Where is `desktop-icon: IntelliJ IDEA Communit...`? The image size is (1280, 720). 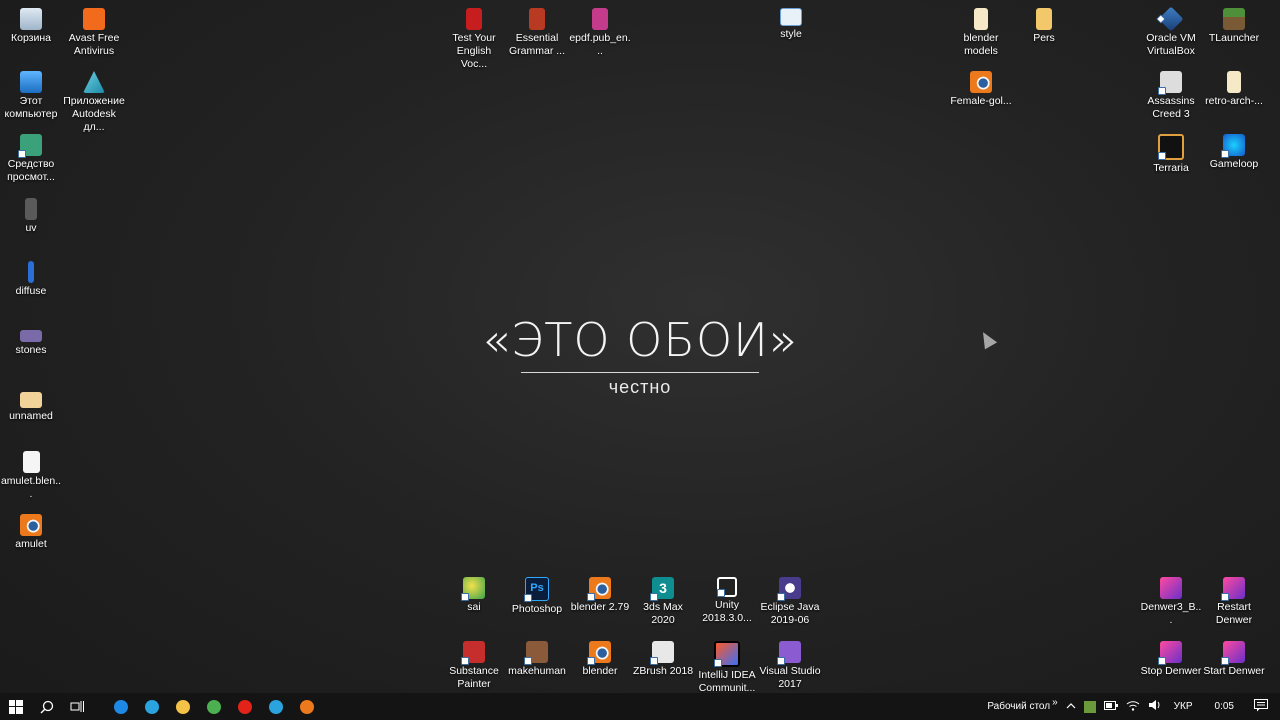
desktop-icon: IntelliJ IDEA Communit... is located at coordinates (727, 666).